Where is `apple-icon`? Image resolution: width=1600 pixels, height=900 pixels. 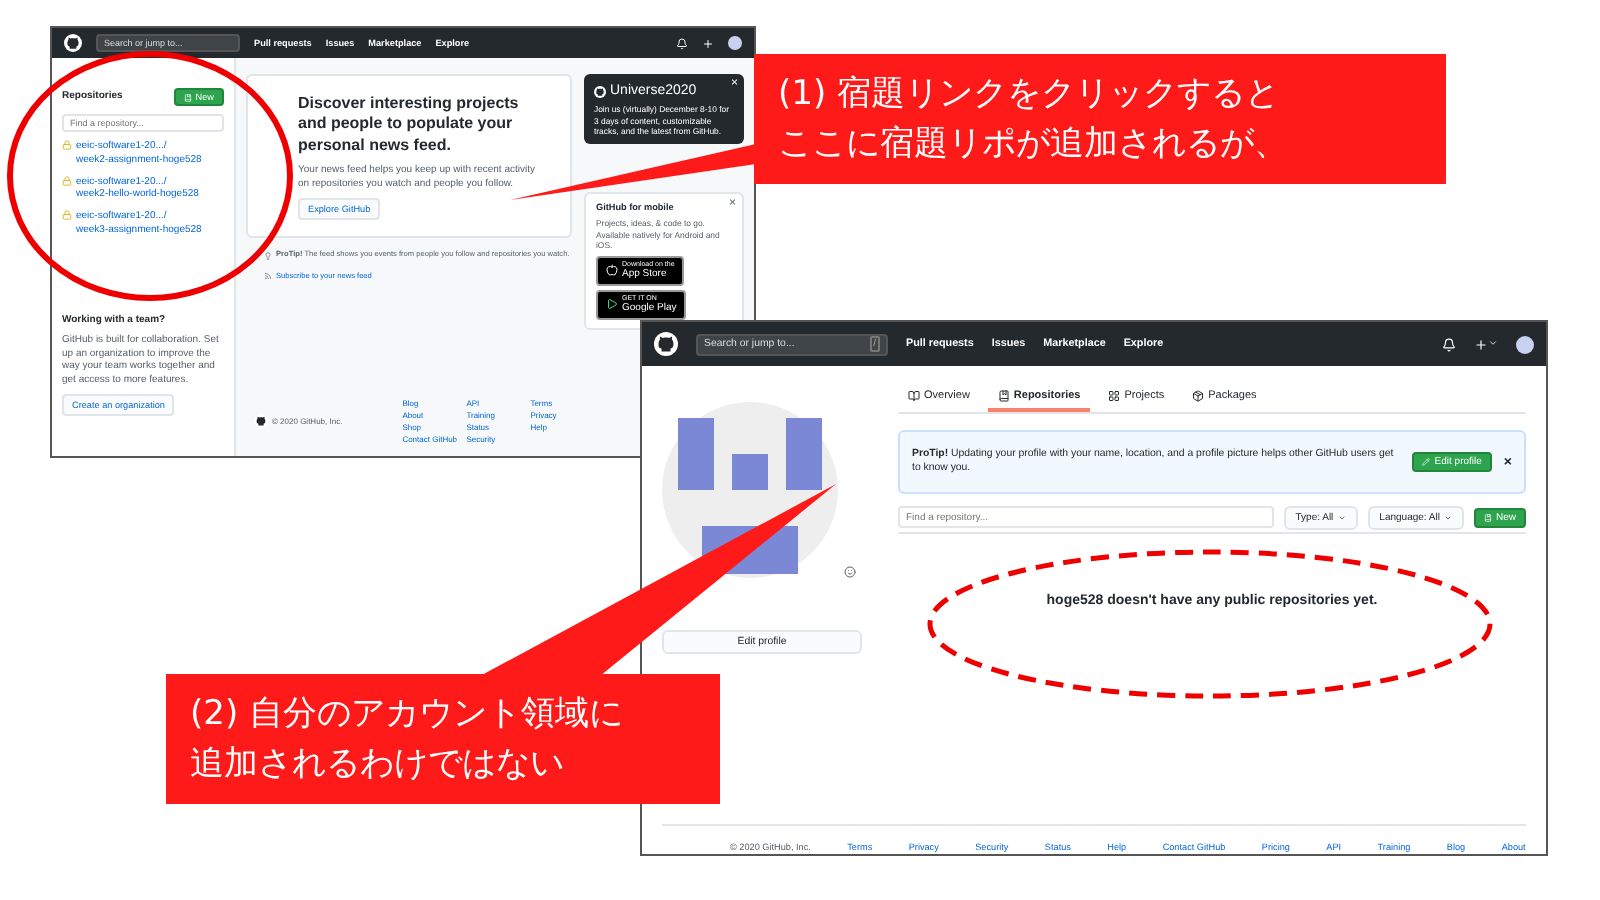 apple-icon is located at coordinates (612, 270).